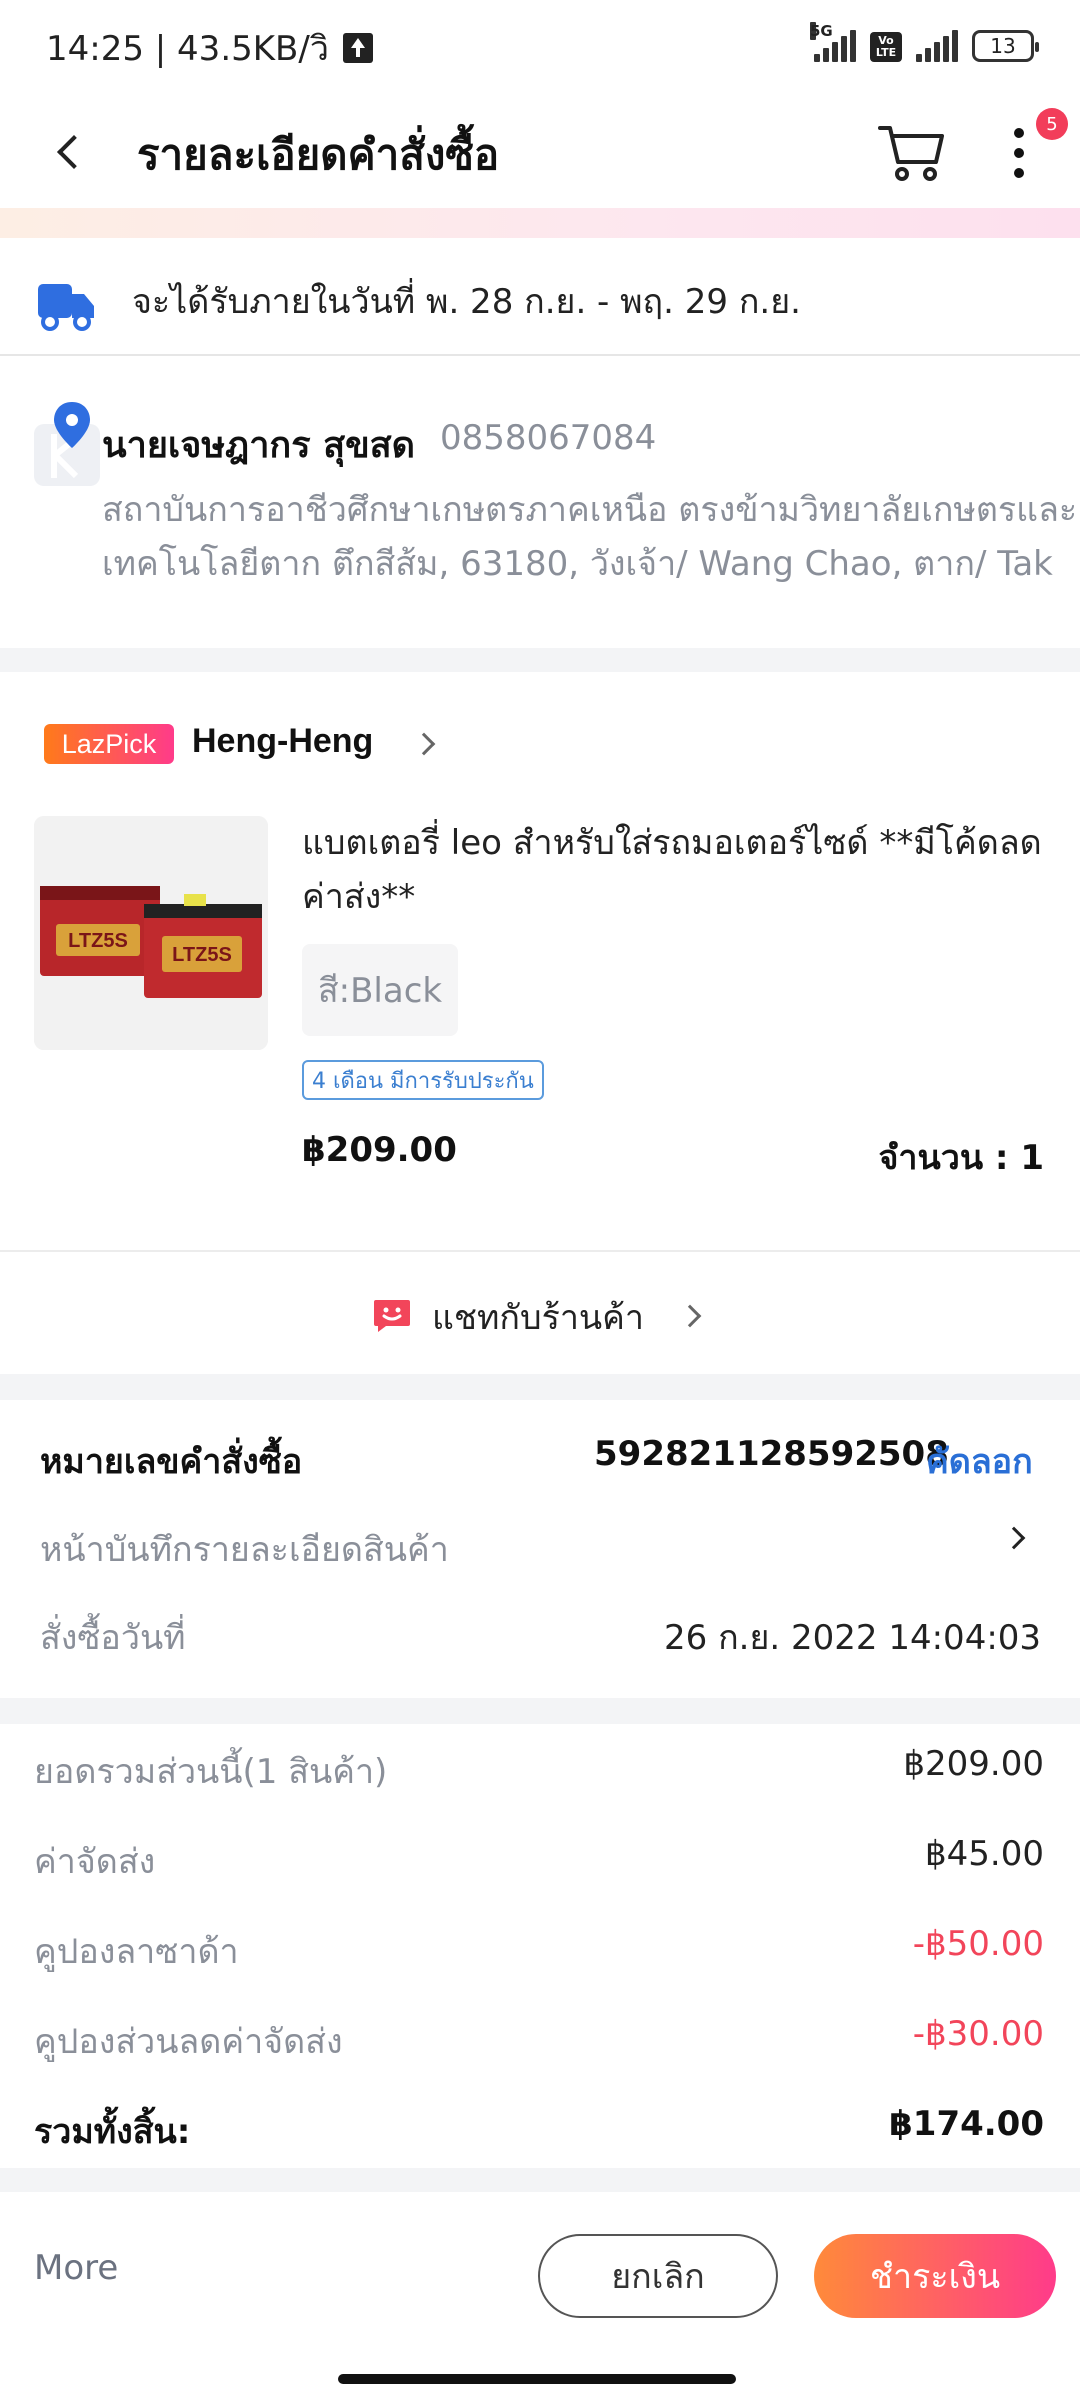  What do you see at coordinates (187, 49) in the screenshot?
I see `status-time-speed: 14:25 | 43.5KB/วิ` at bounding box center [187, 49].